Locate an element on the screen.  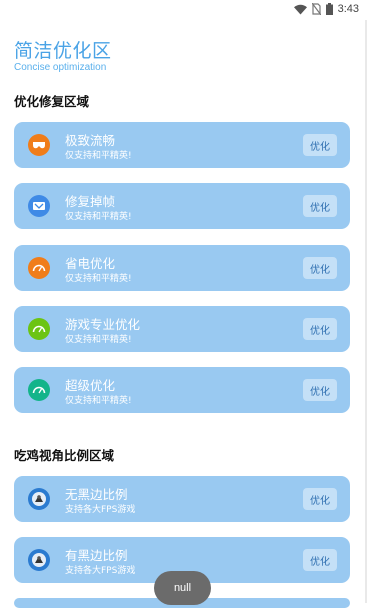
page-subtitle: Concise optimization is located at coordinates (60, 67).